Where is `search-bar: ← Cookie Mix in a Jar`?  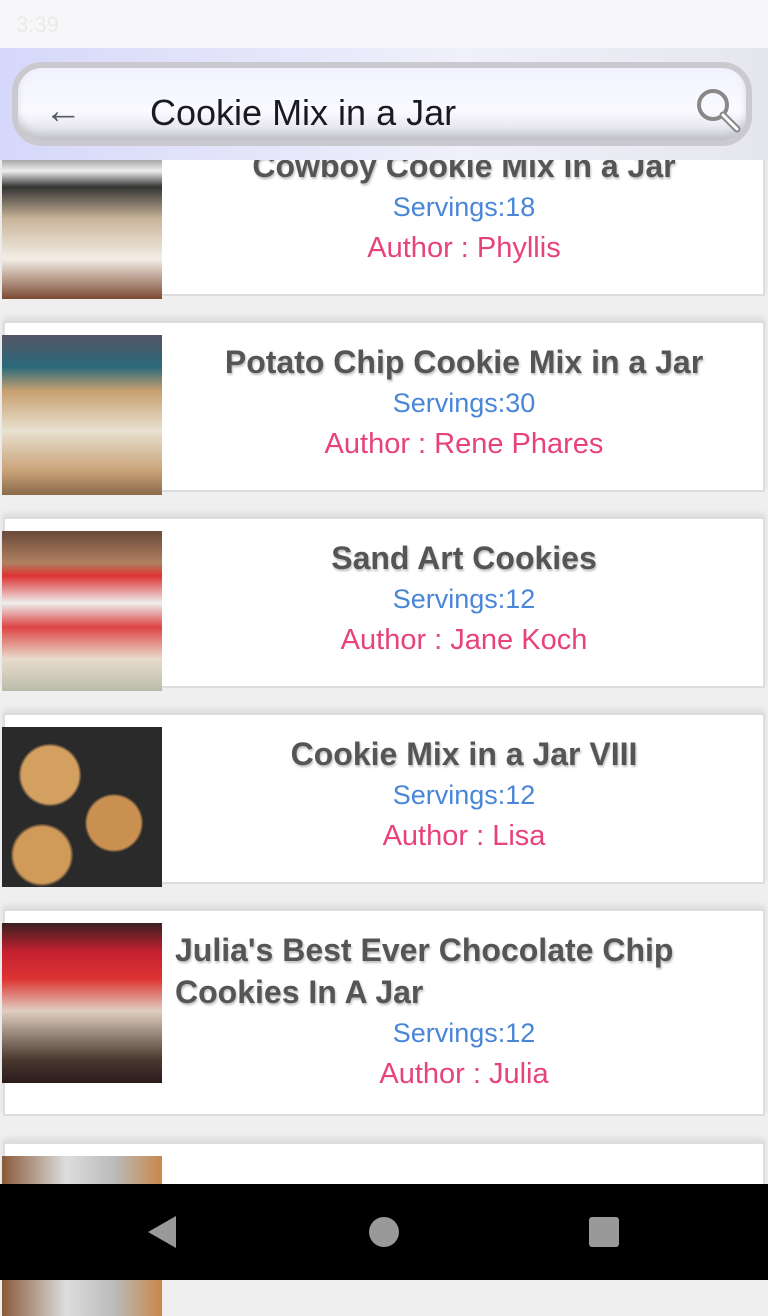
search-bar: ← Cookie Mix in a Jar is located at coordinates (382, 104).